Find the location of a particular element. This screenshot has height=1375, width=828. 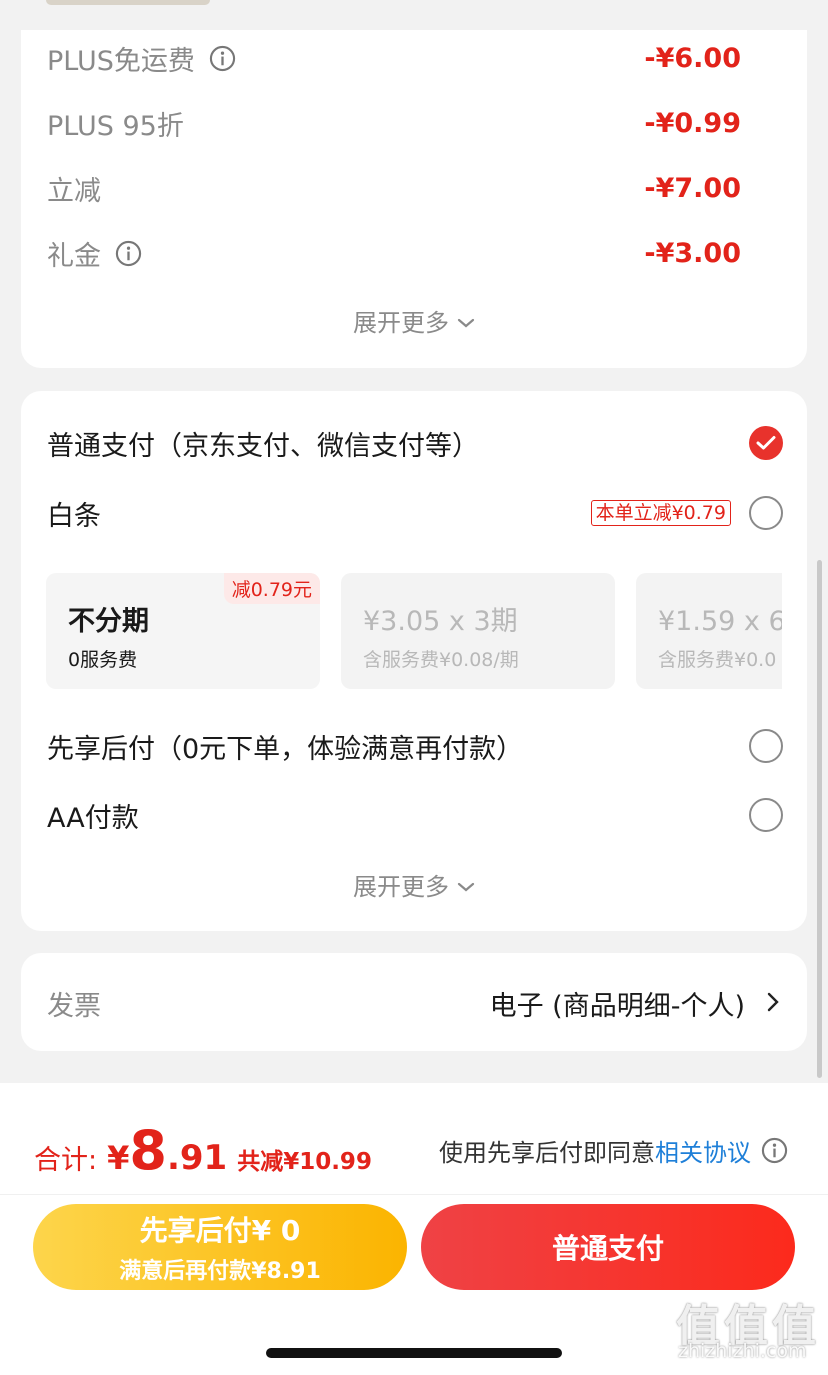

discount-row-plus-shipping: PLUS免运费 -¥6.00 is located at coordinates (394, 58).